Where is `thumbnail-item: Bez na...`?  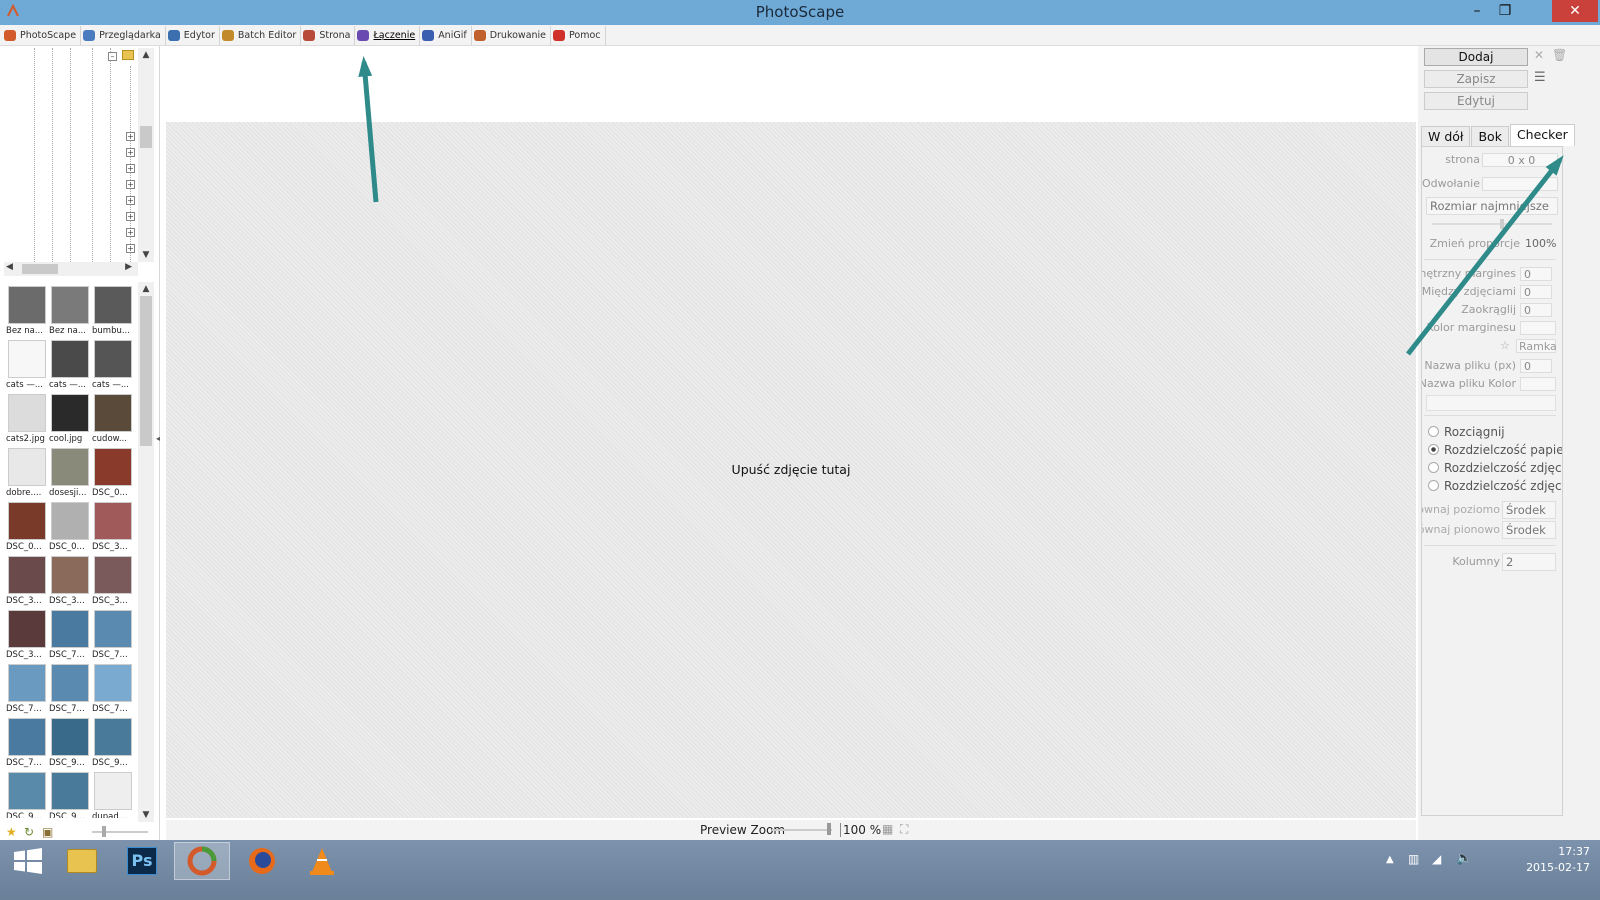
thumbnail-item: Bez na... is located at coordinates (70, 313).